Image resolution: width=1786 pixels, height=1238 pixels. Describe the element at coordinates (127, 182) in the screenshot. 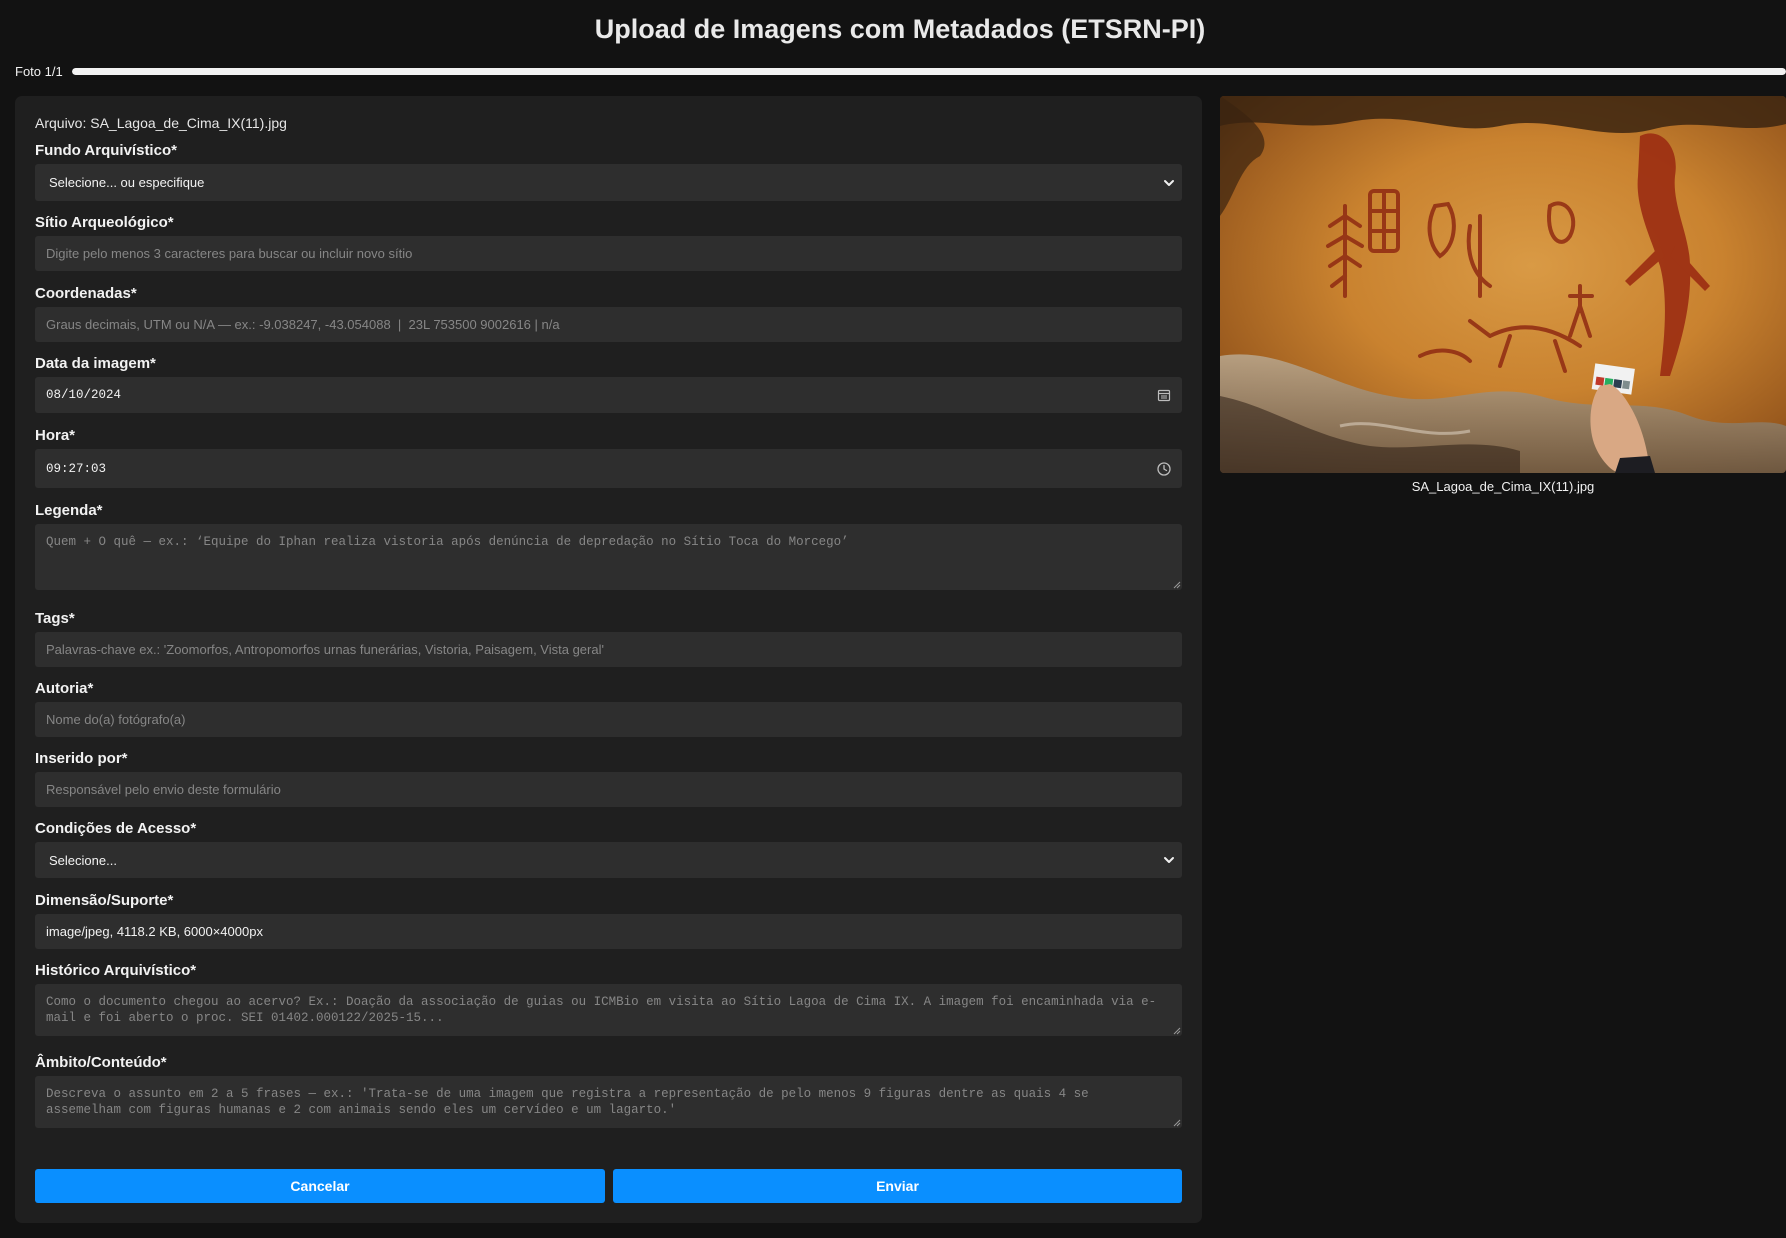

I see `fundo-selected-value: Selecione... ou especifique` at that location.